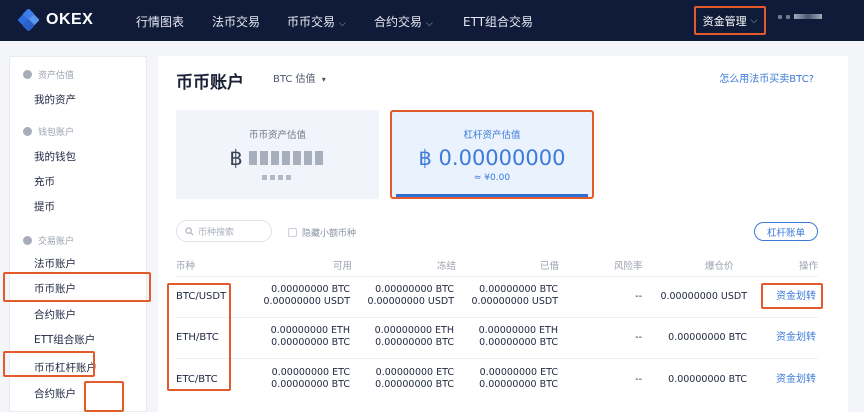  I want to click on col-header-action: 操作, so click(809, 266).